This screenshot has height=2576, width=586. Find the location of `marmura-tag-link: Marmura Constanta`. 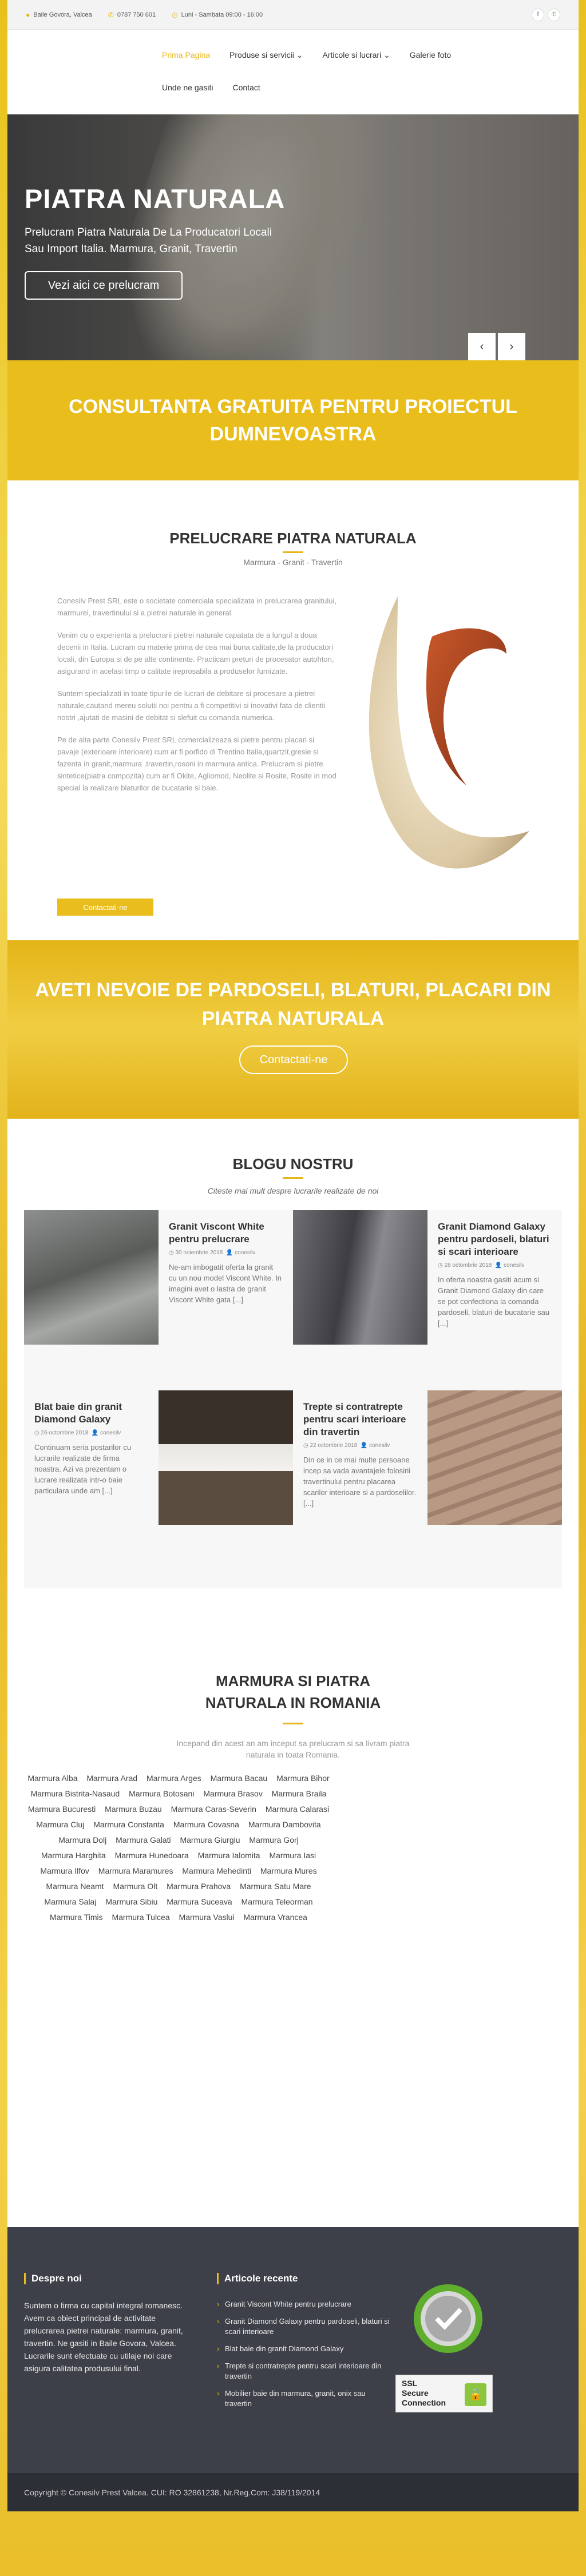

marmura-tag-link: Marmura Constanta is located at coordinates (128, 1824).